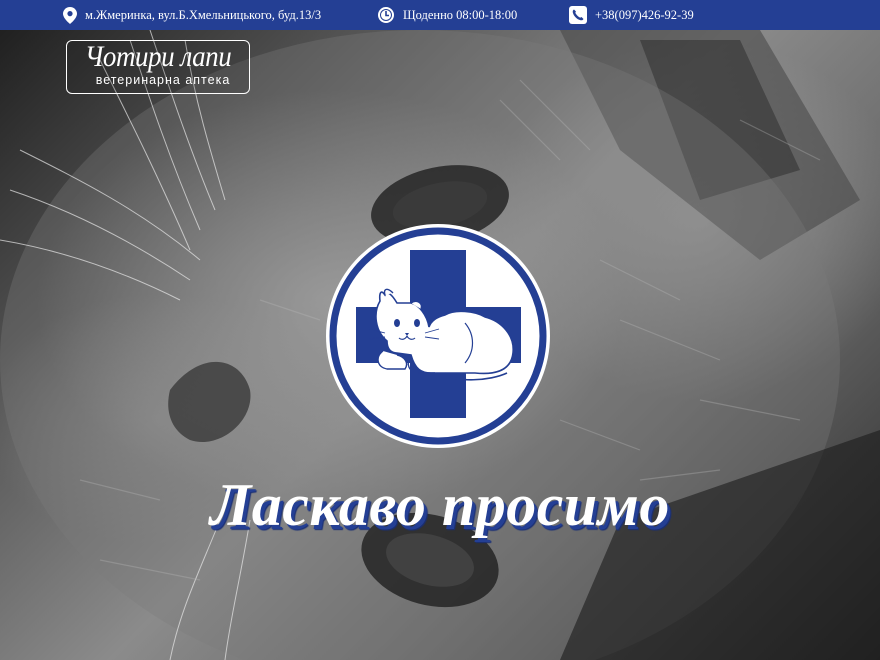 The image size is (880, 660). I want to click on vet-cross-cat-icon, so click(438, 336).